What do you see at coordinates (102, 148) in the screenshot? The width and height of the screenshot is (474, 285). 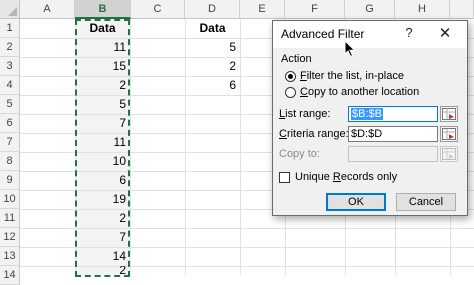 I see `copy-marquee-column-b` at bounding box center [102, 148].